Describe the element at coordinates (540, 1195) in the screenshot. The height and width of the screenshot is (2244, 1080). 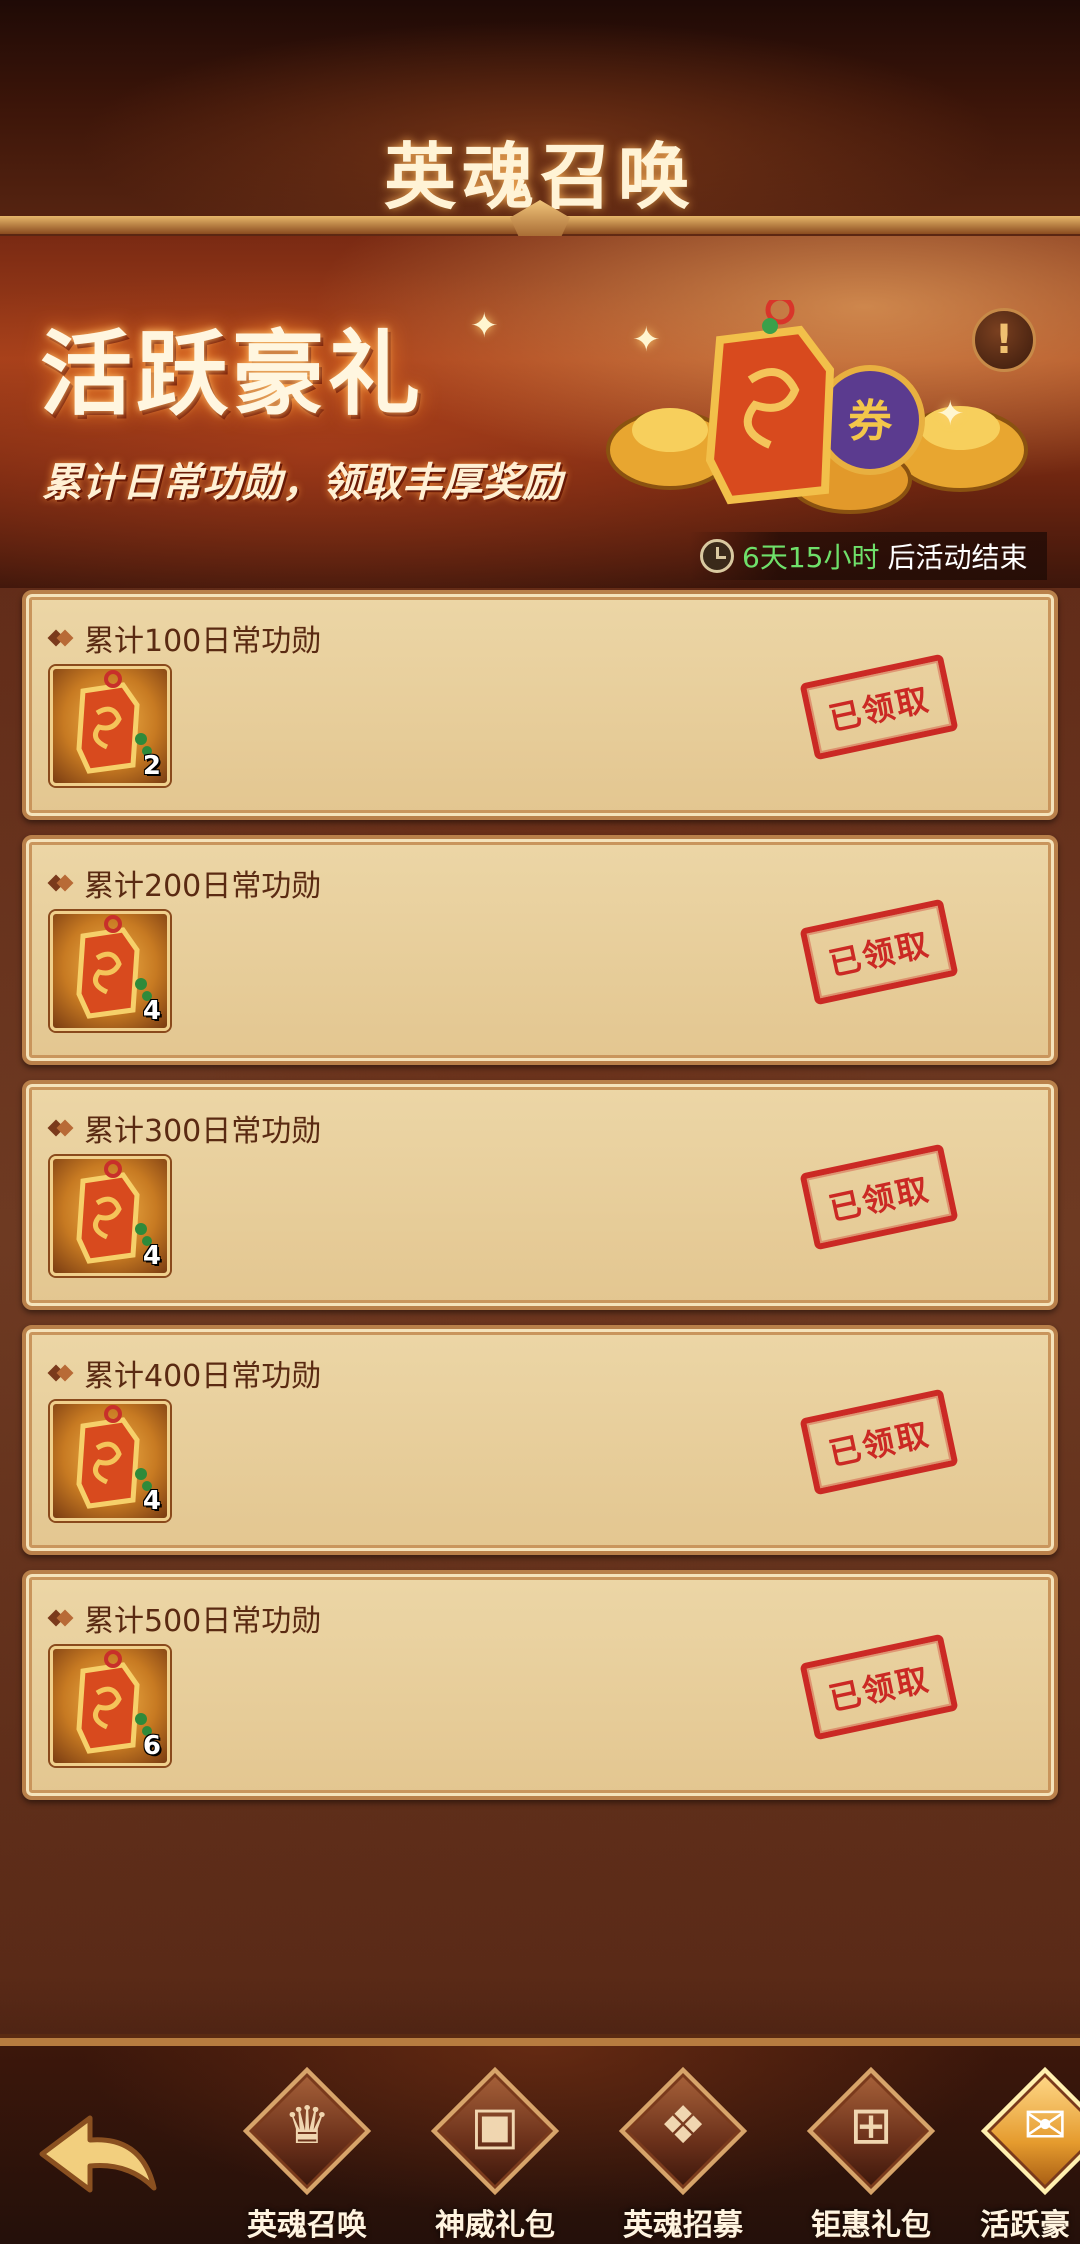
I see `reward-card: 累计300日常功勋 4 已领取` at that location.